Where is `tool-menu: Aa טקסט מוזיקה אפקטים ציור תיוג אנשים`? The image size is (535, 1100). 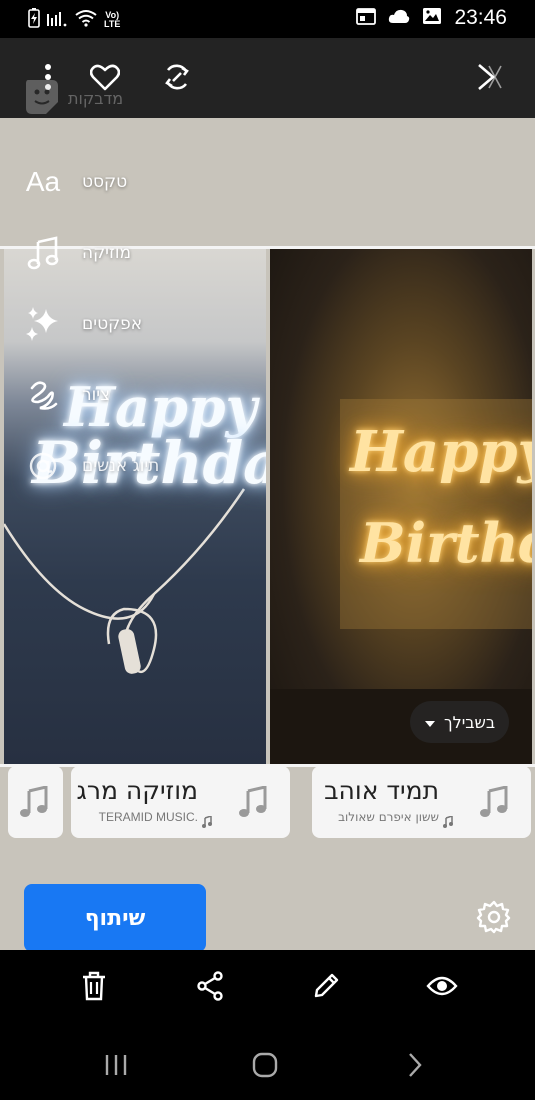 tool-menu: Aa טקסט מוזיקה אפקטים ציור תיוג אנשים is located at coordinates (90, 323).